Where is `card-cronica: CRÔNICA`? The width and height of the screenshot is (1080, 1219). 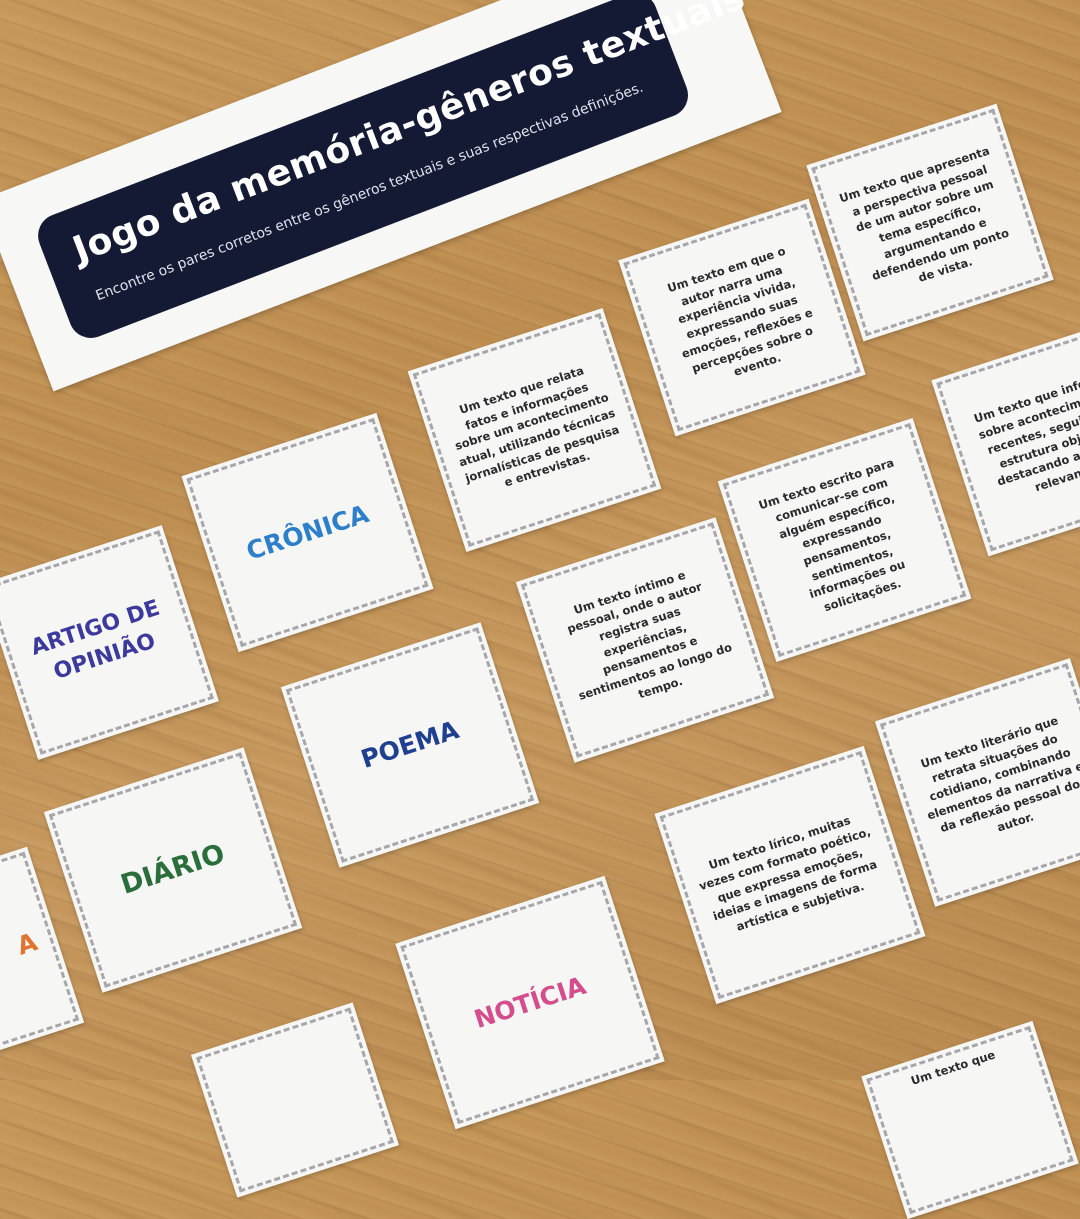
card-cronica: CRÔNICA is located at coordinates (307, 532).